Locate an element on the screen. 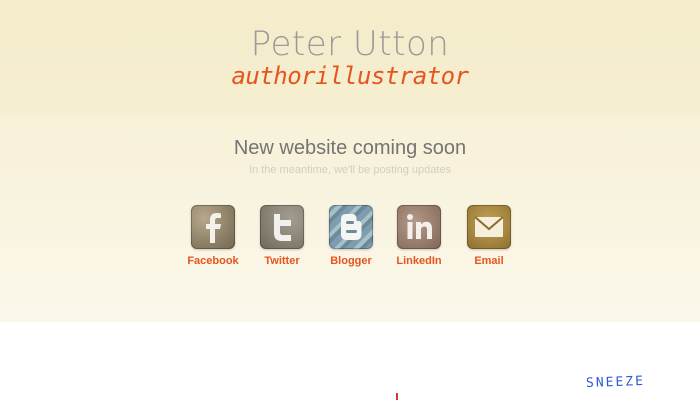  headline: New website coming soon is located at coordinates (350, 148).